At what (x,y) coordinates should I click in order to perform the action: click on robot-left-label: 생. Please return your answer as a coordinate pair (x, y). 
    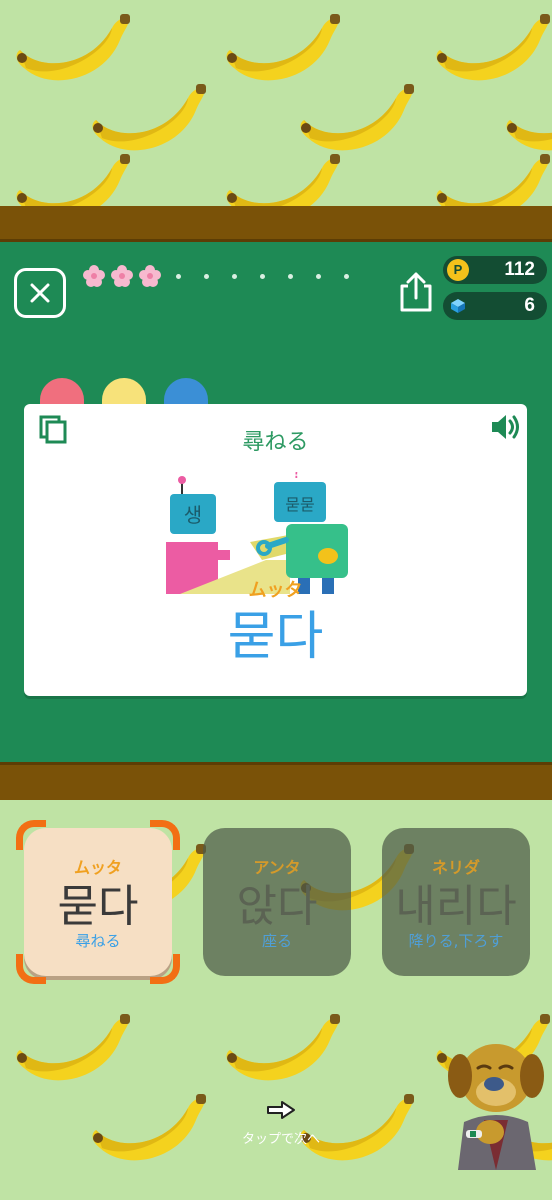
    Looking at the image, I should click on (193, 515).